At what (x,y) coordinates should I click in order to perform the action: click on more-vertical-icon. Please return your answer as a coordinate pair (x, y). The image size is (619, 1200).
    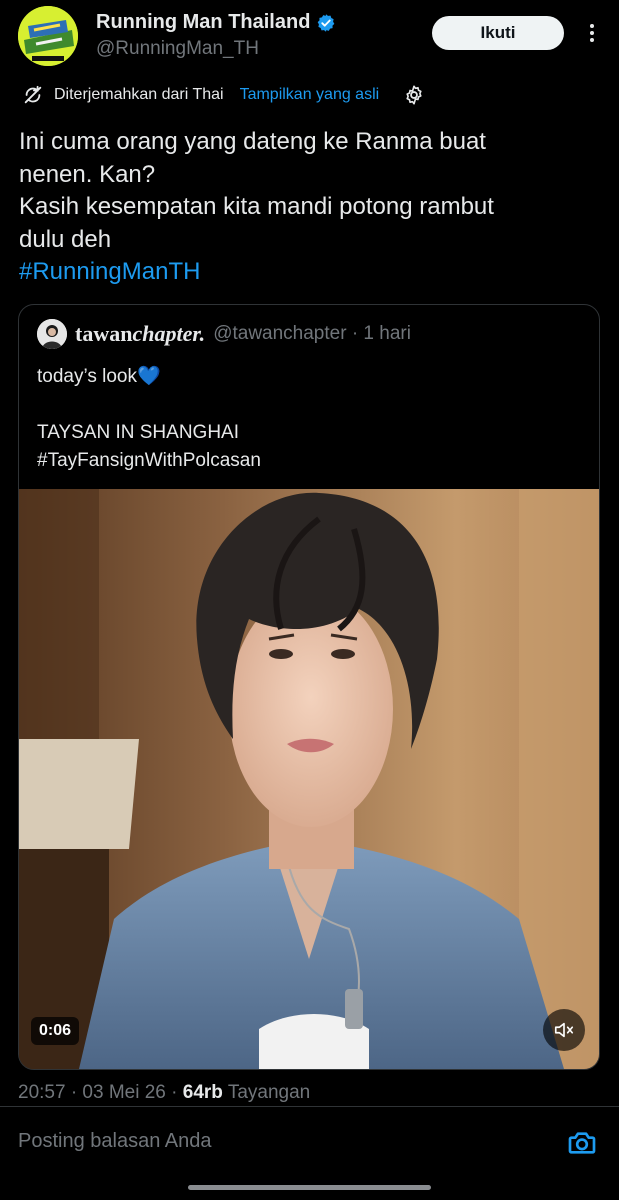
    Looking at the image, I should click on (592, 33).